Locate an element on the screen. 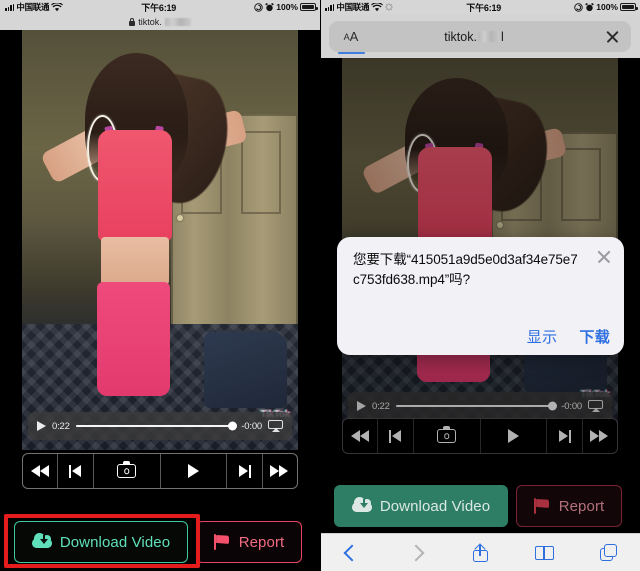 The height and width of the screenshot is (571, 640). share-button is located at coordinates (480, 552).